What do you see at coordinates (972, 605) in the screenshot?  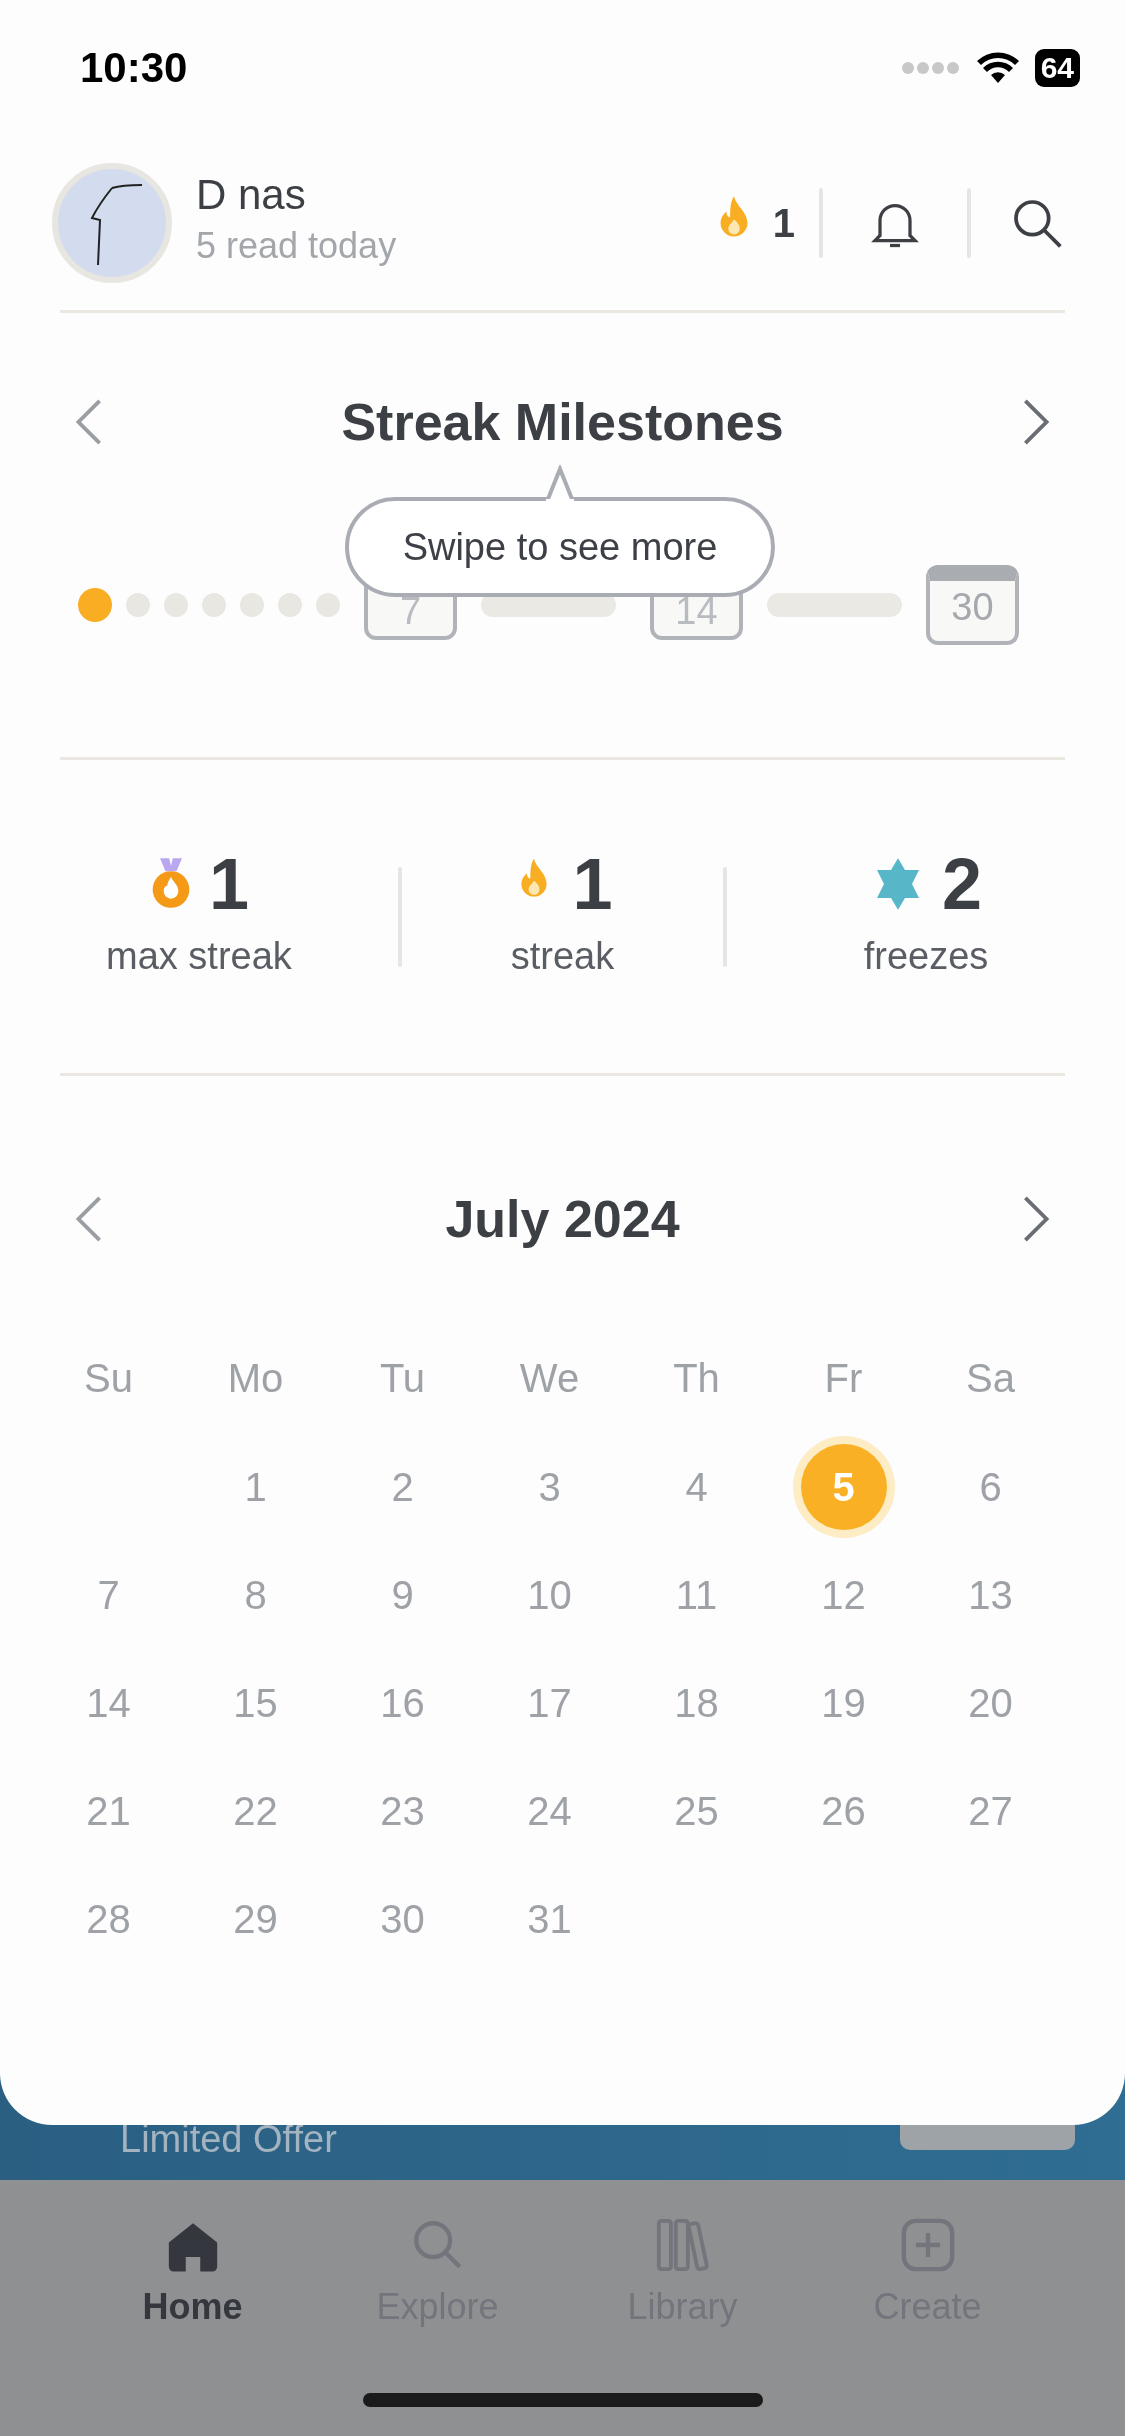 I see `milestone-calendar: 30` at bounding box center [972, 605].